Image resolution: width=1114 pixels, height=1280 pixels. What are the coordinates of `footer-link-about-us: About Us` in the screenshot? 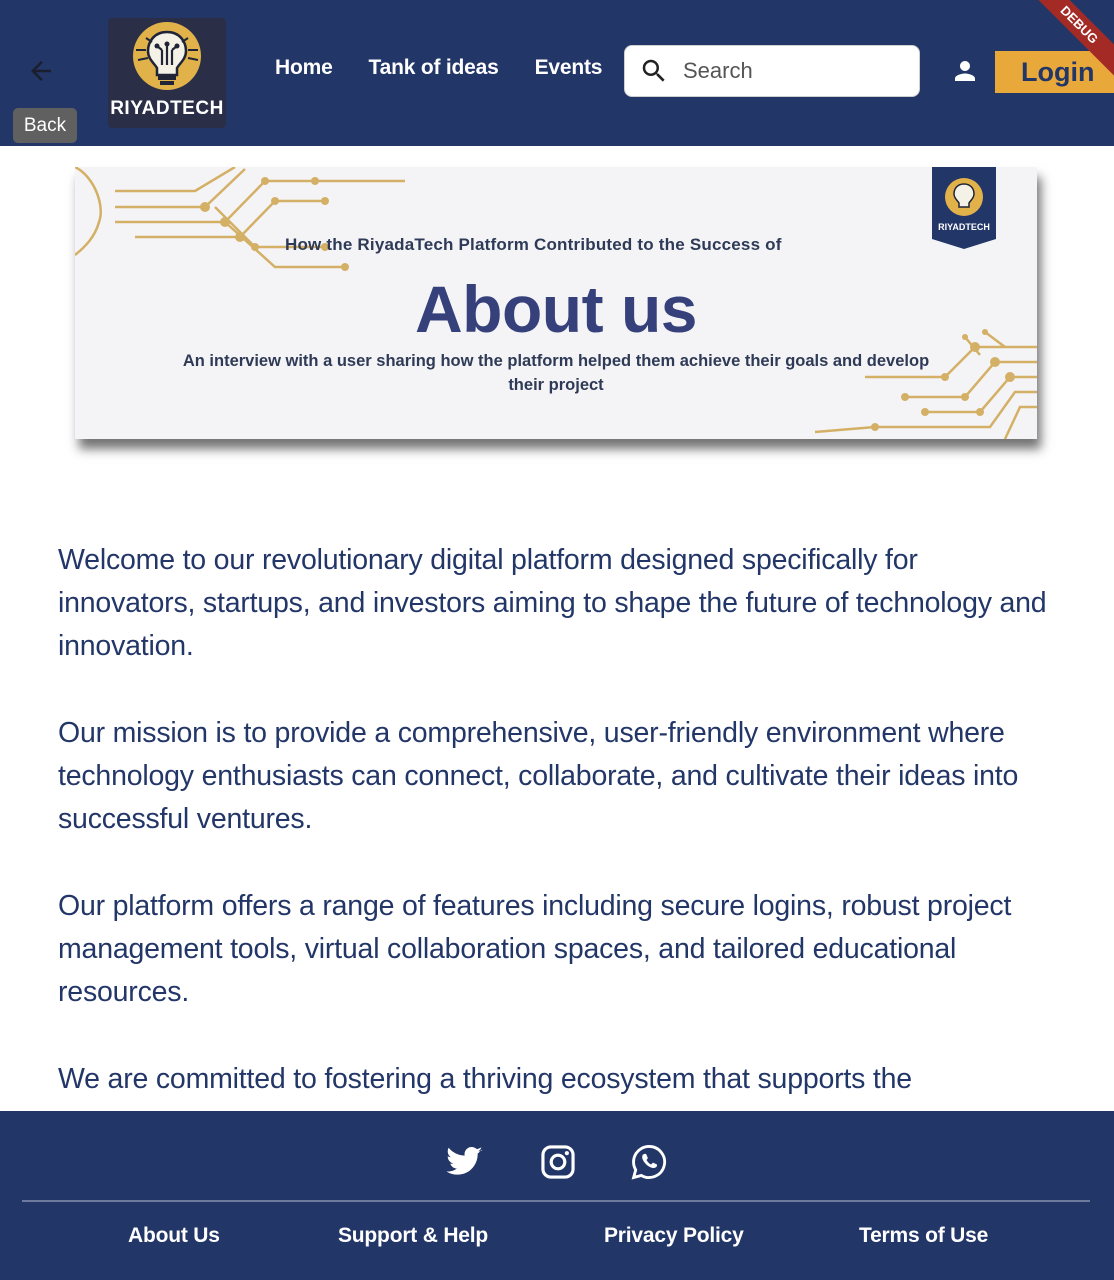 It's located at (174, 1236).